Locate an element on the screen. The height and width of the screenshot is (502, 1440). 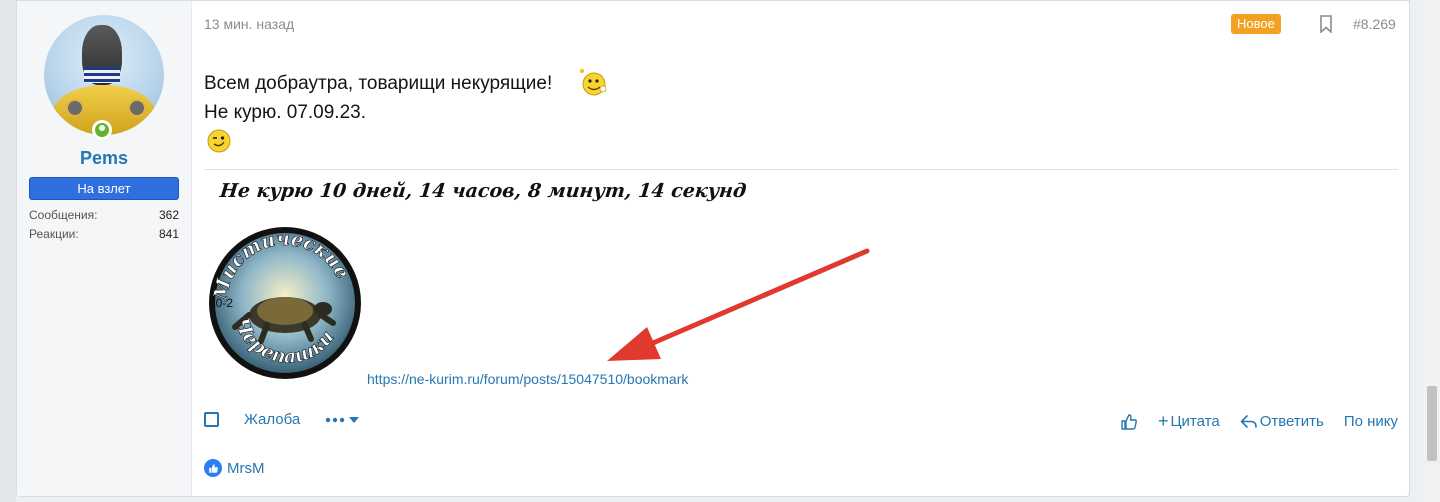
reactions-bar: MrsM is located at coordinates (234, 468).